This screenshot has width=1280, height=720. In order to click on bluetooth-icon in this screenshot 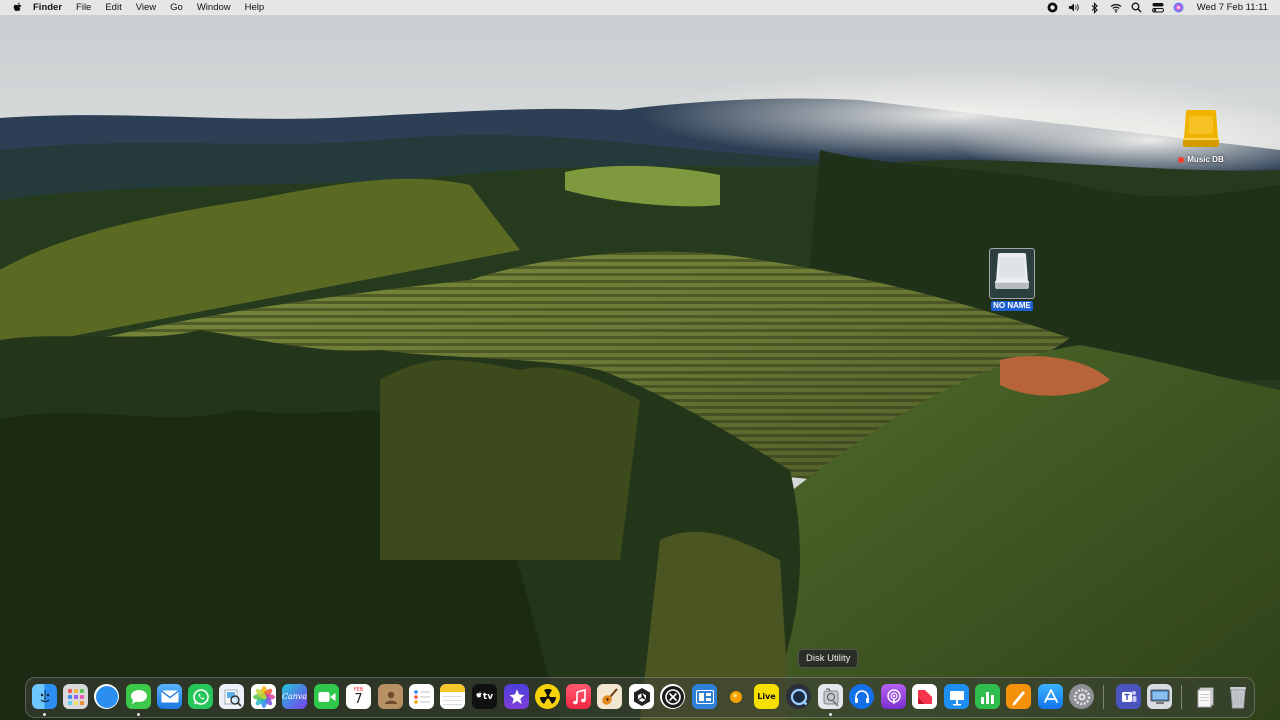, I will do `click(1095, 7)`.